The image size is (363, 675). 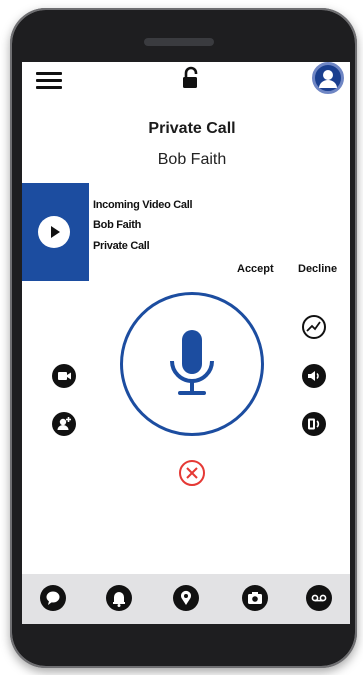 I want to click on lock-open-icon, so click(x=191, y=78).